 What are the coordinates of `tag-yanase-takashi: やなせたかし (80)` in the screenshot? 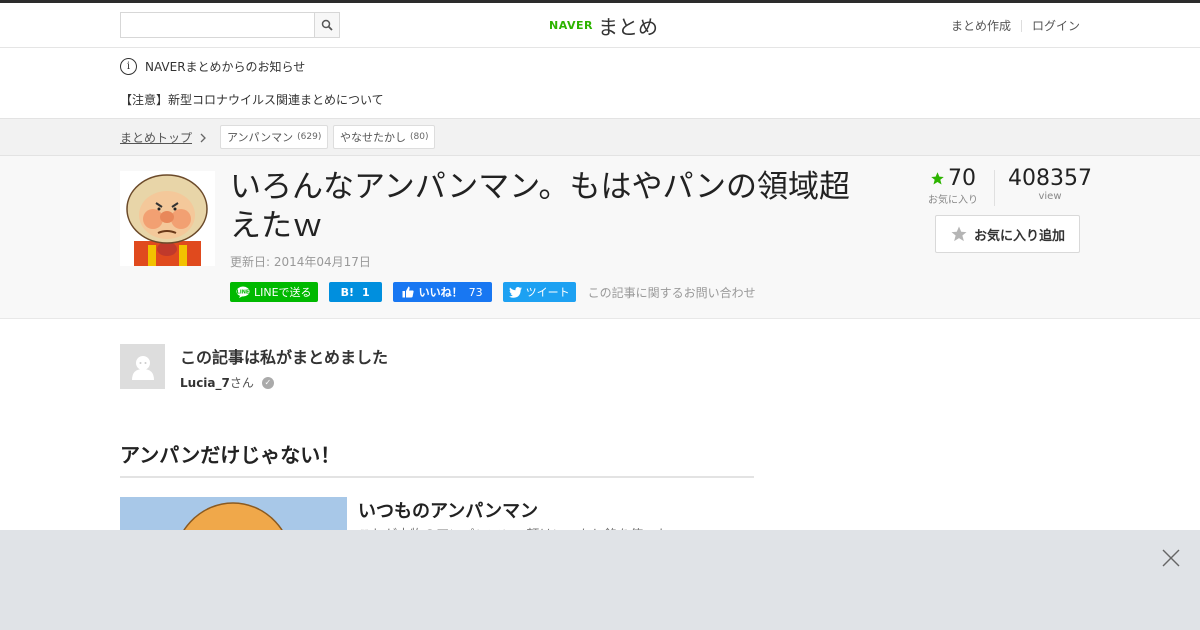 It's located at (384, 137).